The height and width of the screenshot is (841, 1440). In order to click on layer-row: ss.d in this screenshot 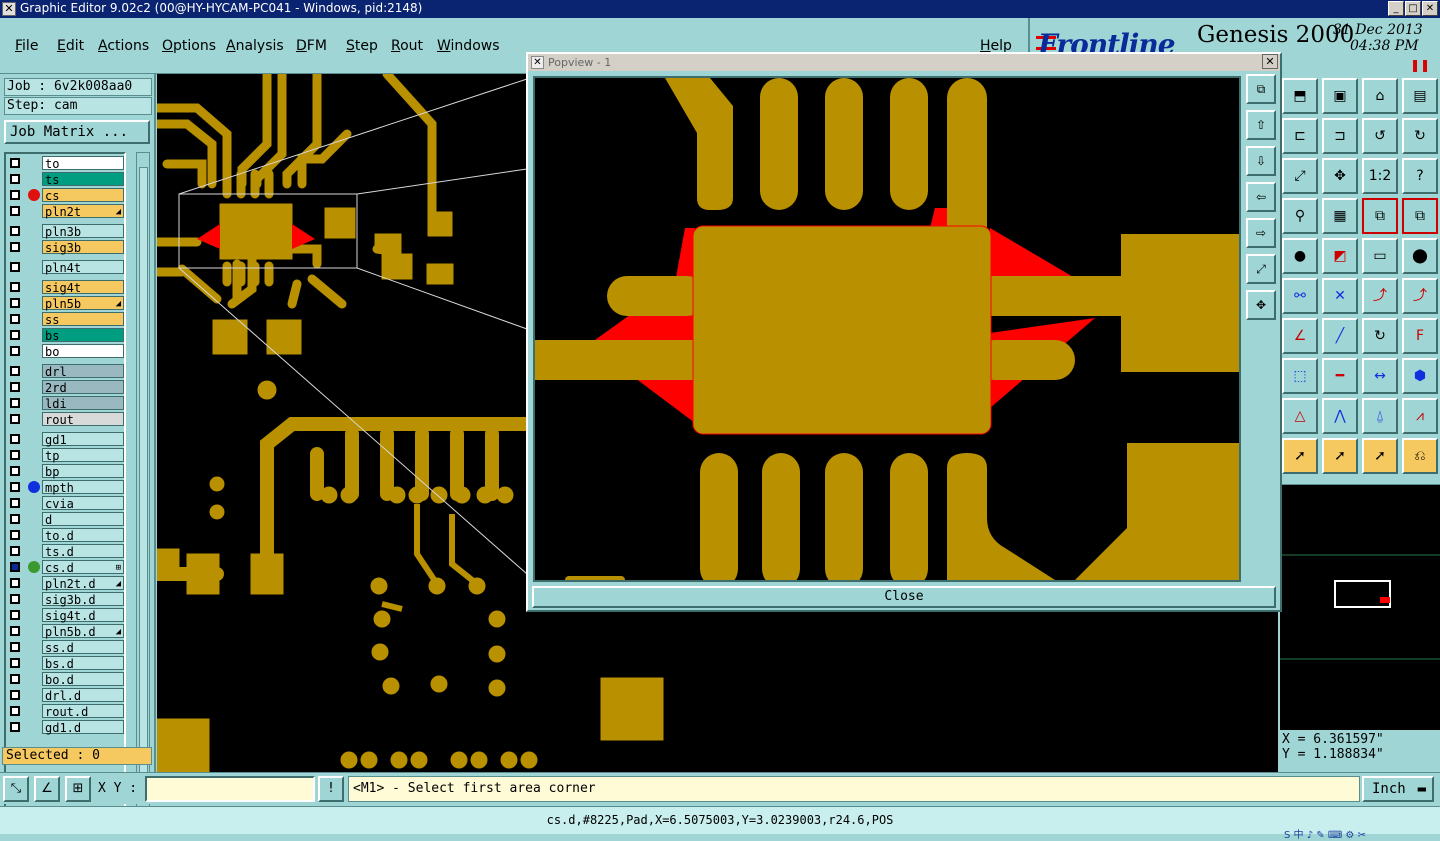, I will do `click(65, 647)`.